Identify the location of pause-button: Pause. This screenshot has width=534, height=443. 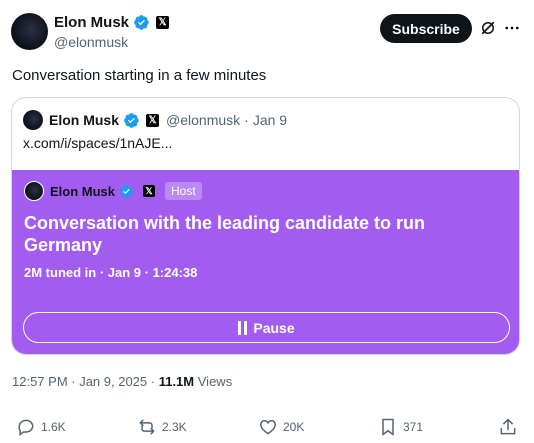
(266, 327).